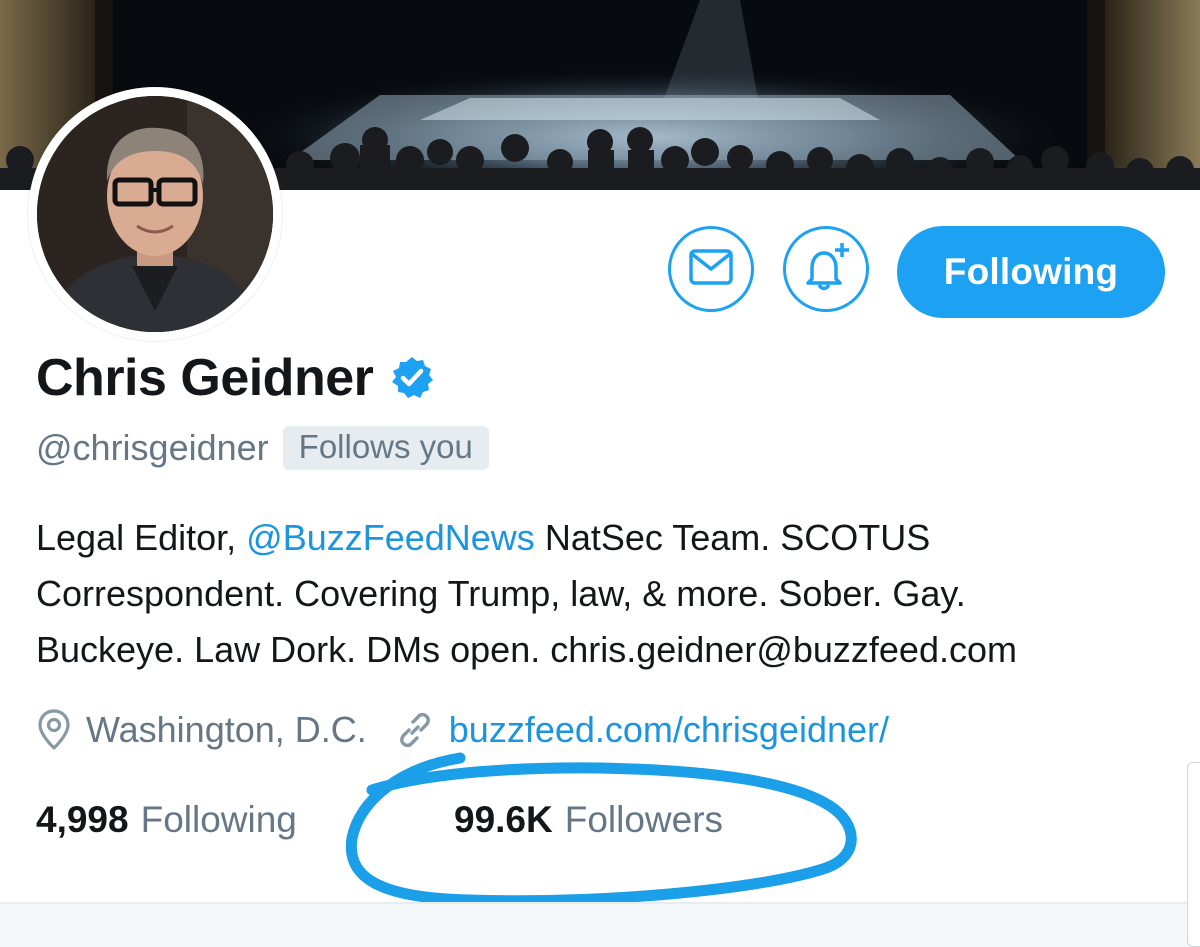 This screenshot has width=1200, height=947. Describe the element at coordinates (412, 380) in the screenshot. I see `verified-badge-icon` at that location.